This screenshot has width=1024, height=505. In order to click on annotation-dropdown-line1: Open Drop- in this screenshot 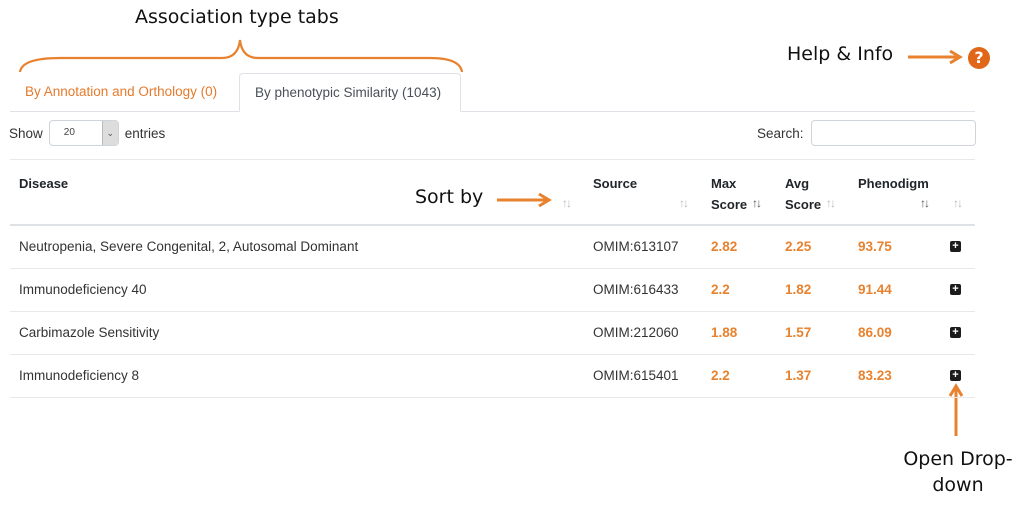, I will do `click(958, 459)`.